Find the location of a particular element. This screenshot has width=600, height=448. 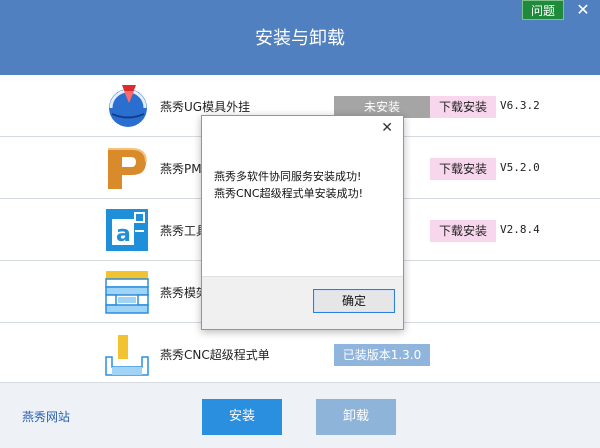

window-title: 安装与卸载 is located at coordinates (300, 38).